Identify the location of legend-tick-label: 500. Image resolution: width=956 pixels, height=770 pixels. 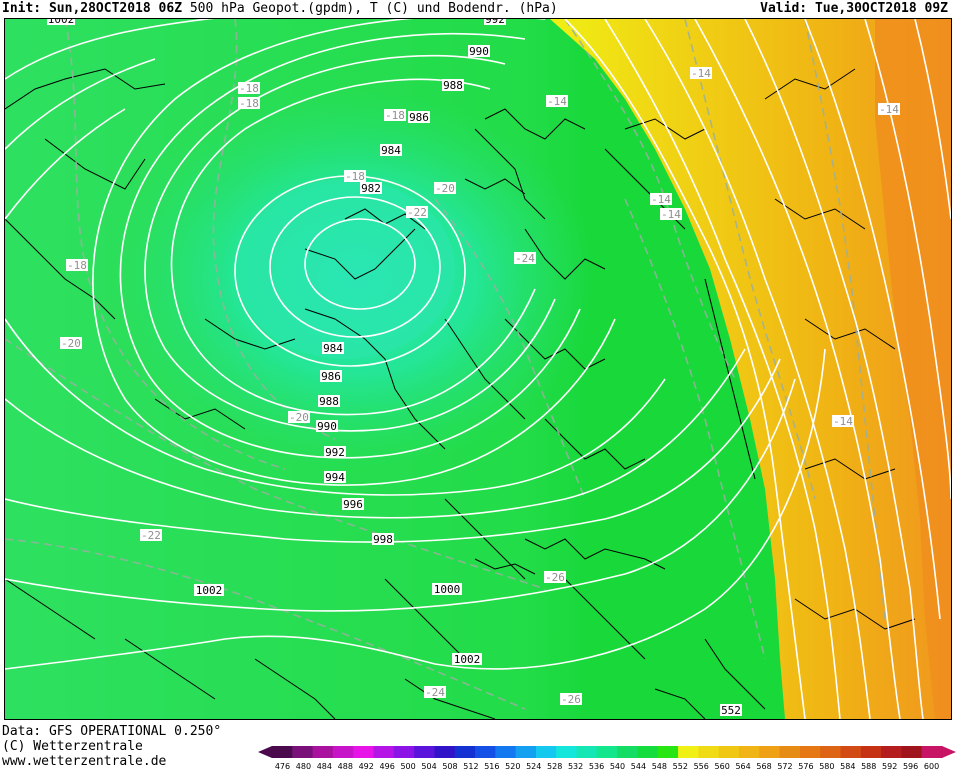
(407, 766).